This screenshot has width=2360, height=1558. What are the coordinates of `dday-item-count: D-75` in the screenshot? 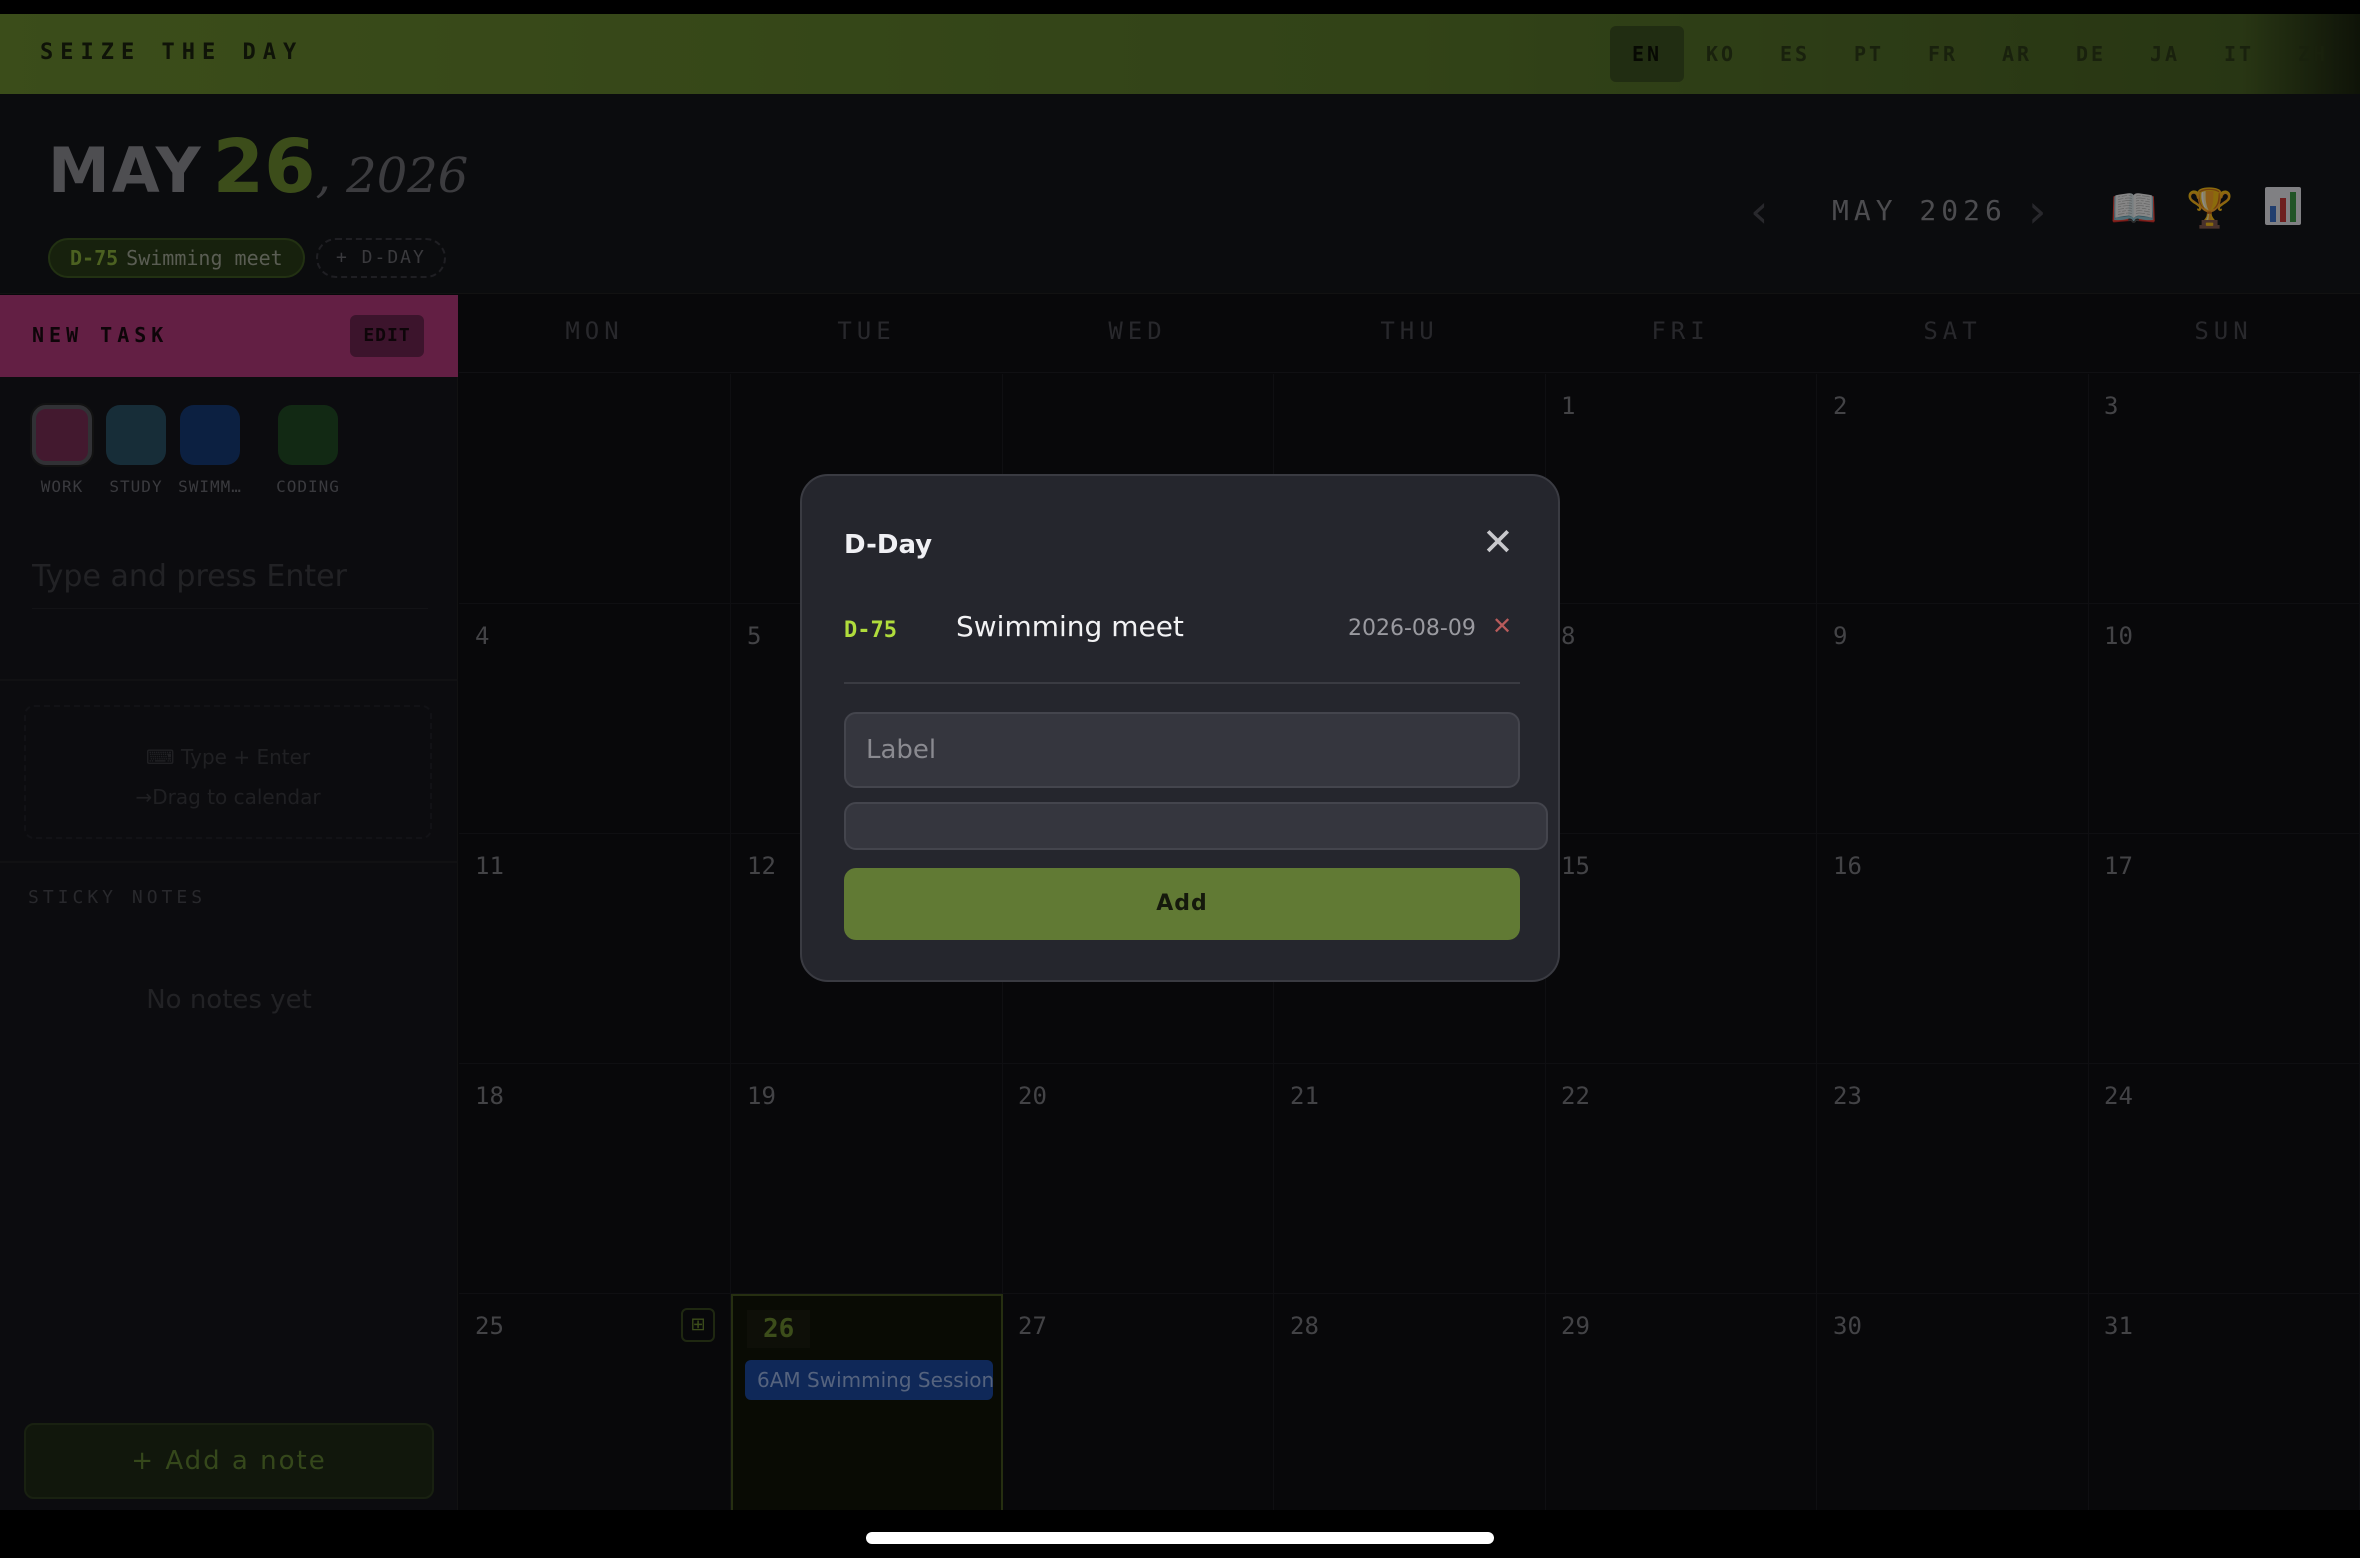 It's located at (870, 630).